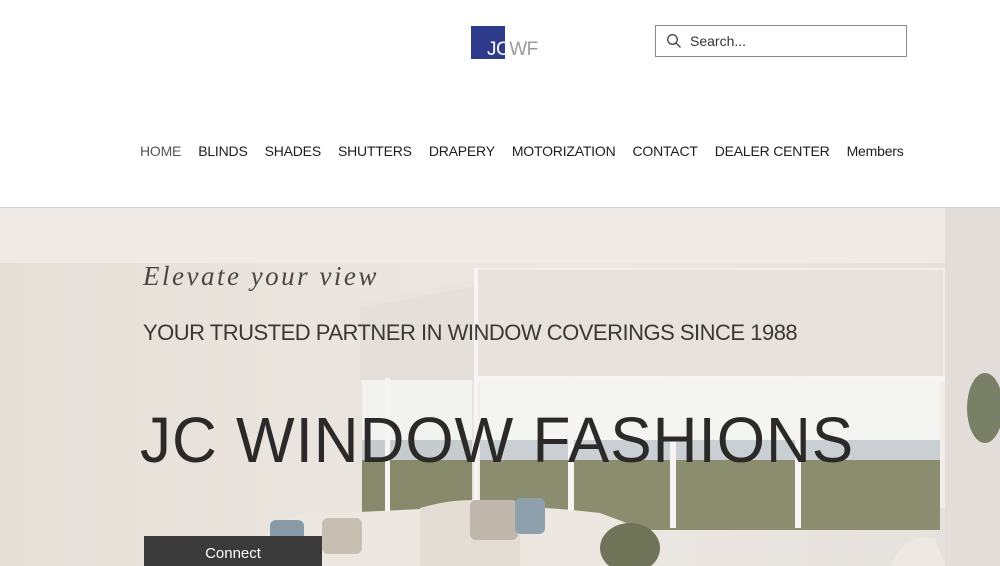 The width and height of the screenshot is (1000, 566). I want to click on nav-blinds: BLINDS, so click(223, 153).